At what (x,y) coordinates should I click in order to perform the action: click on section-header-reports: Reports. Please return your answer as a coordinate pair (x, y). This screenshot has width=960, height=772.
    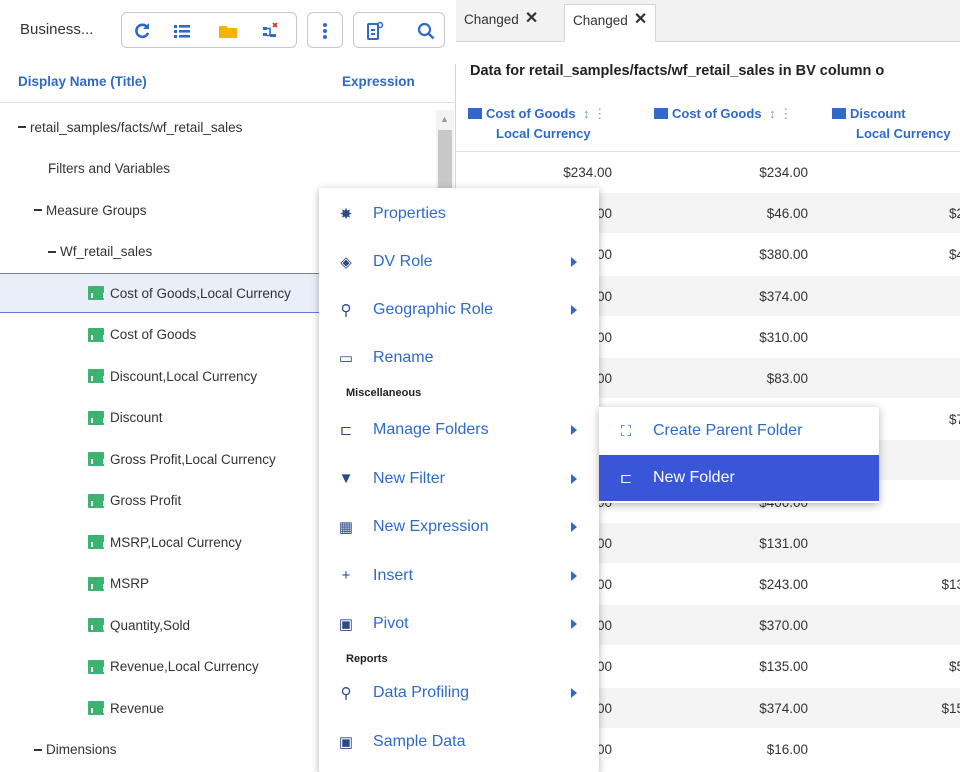
    Looking at the image, I should click on (459, 660).